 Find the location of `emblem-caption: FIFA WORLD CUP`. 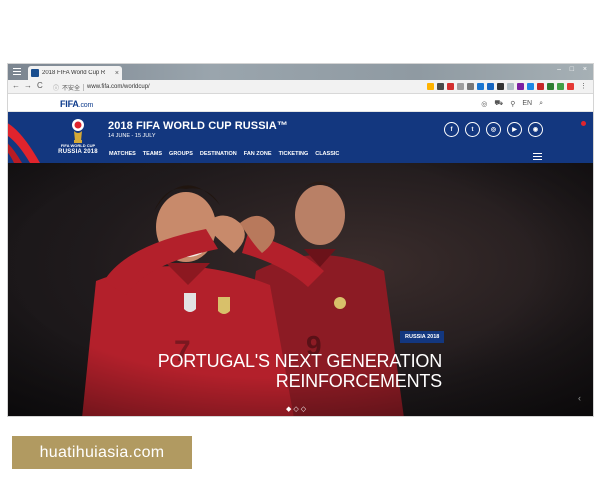

emblem-caption: FIFA WORLD CUP is located at coordinates (78, 145).